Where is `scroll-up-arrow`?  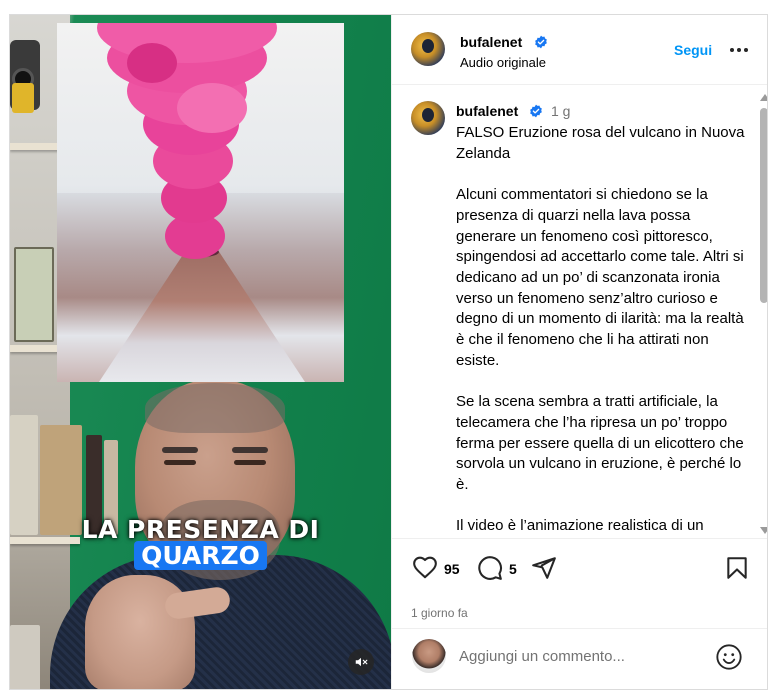
scroll-up-arrow is located at coordinates (763, 97).